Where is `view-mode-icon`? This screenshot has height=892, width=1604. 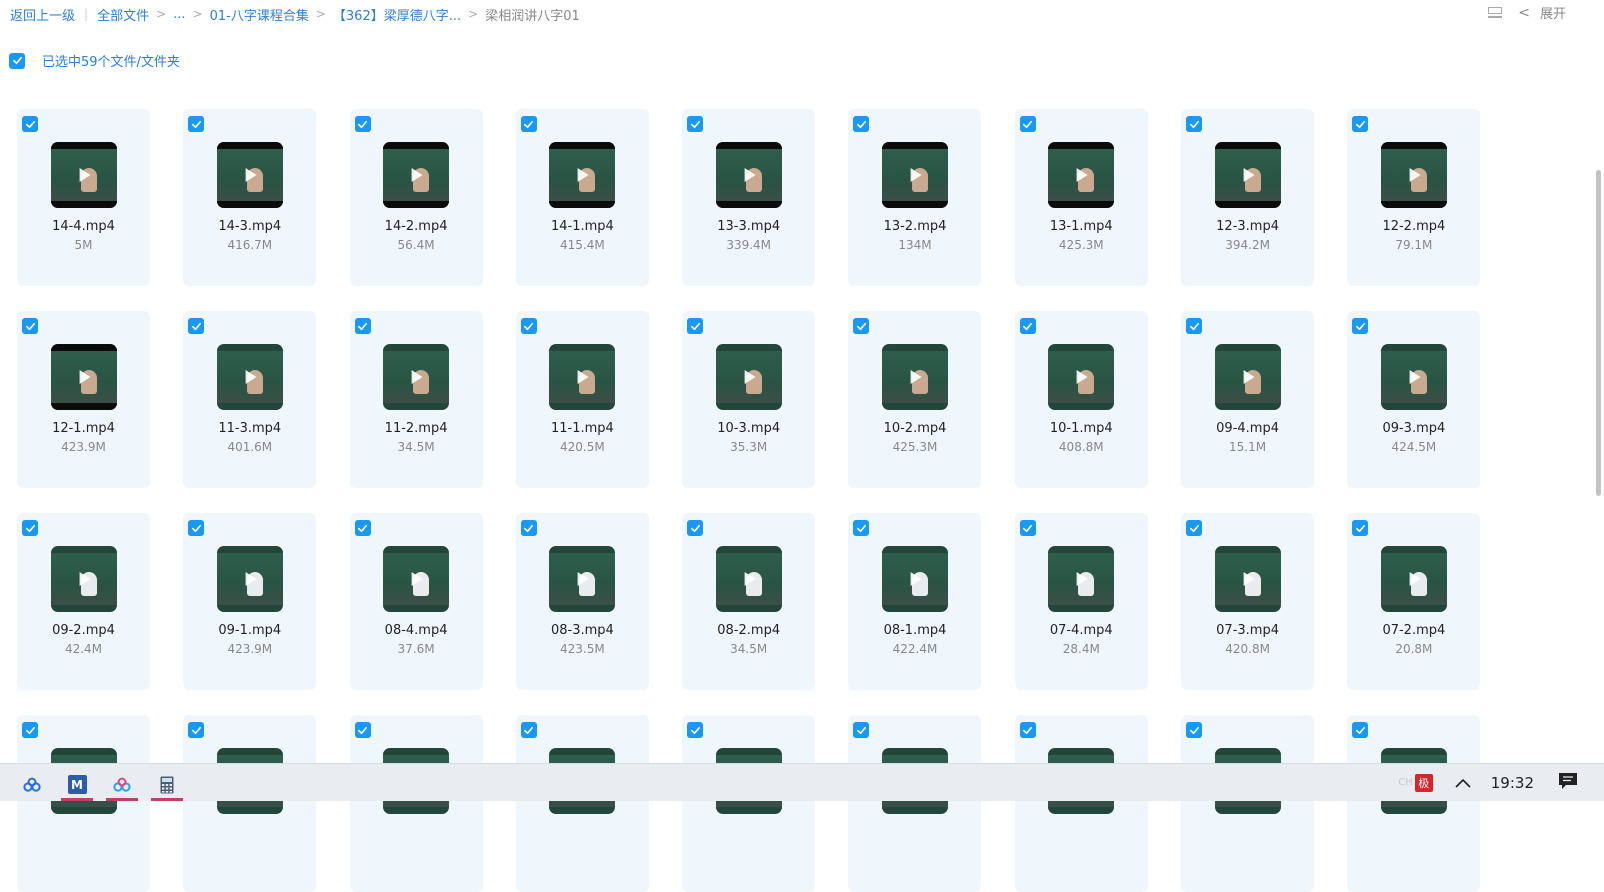
view-mode-icon is located at coordinates (1496, 13).